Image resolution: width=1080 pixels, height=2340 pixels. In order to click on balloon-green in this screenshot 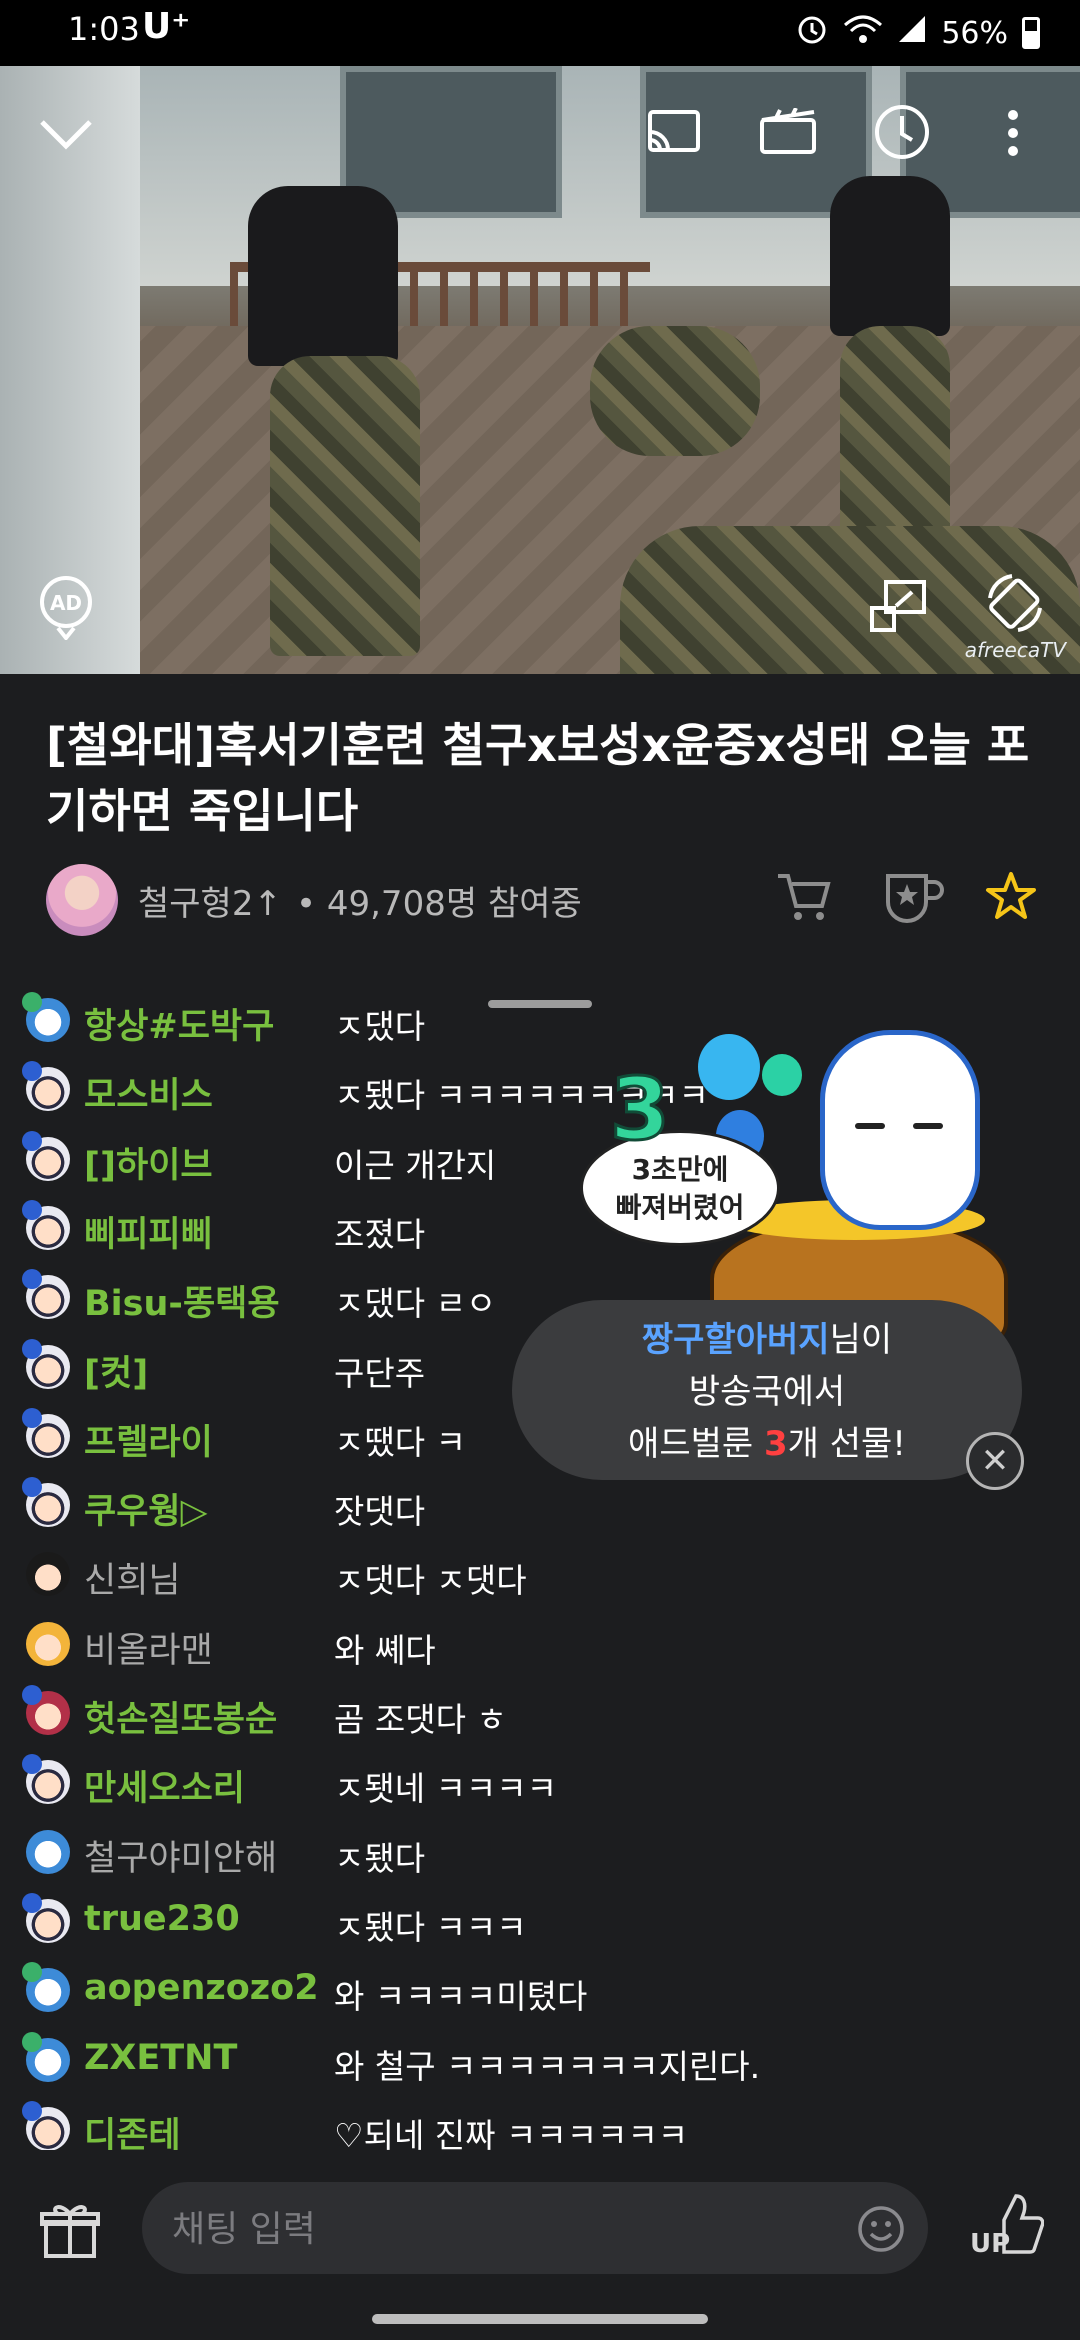, I will do `click(782, 1075)`.